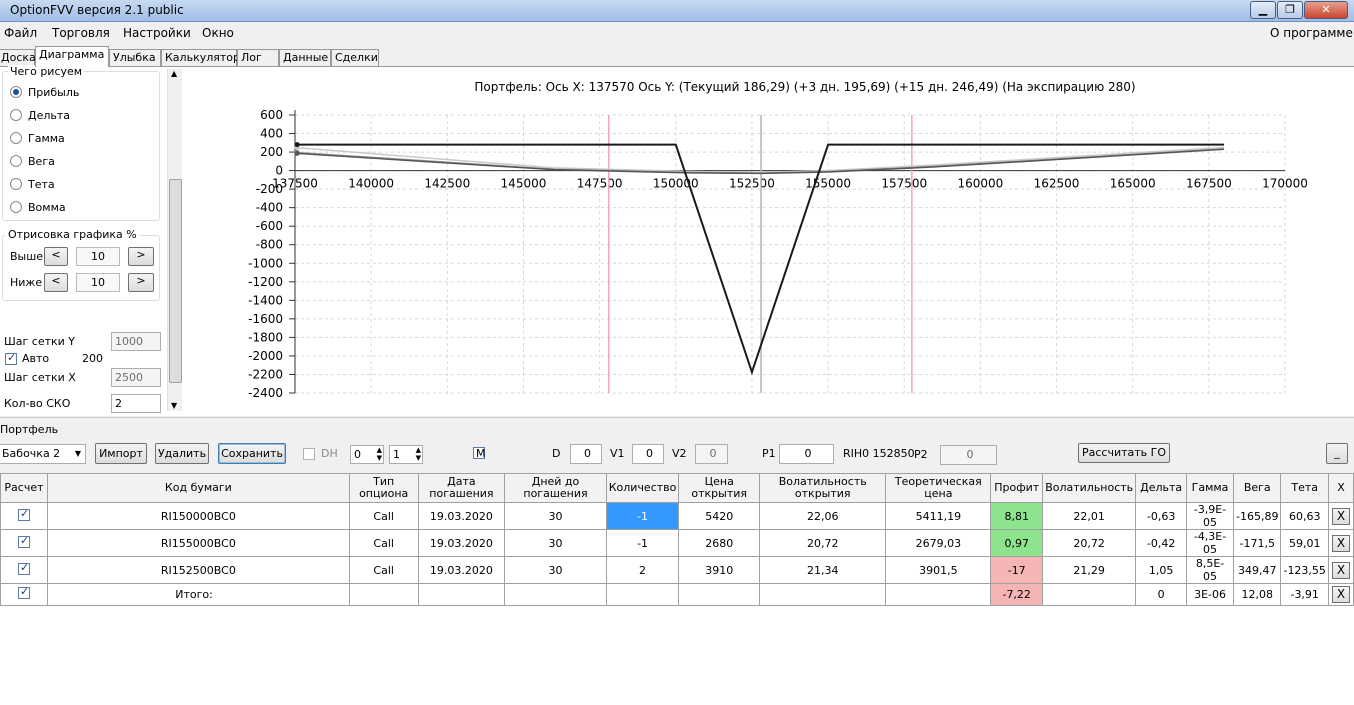 This screenshot has width=1354, height=705. I want to click on collapse-button: _, so click(1337, 453).